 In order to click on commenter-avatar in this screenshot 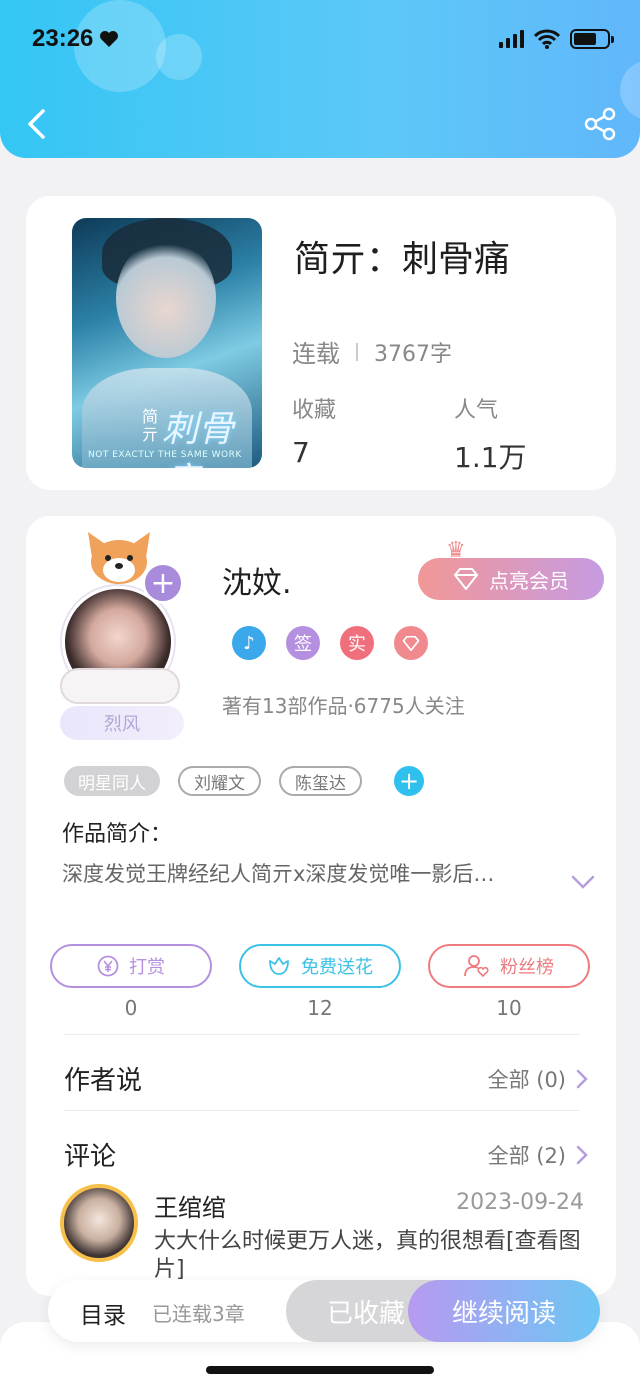, I will do `click(99, 1223)`.